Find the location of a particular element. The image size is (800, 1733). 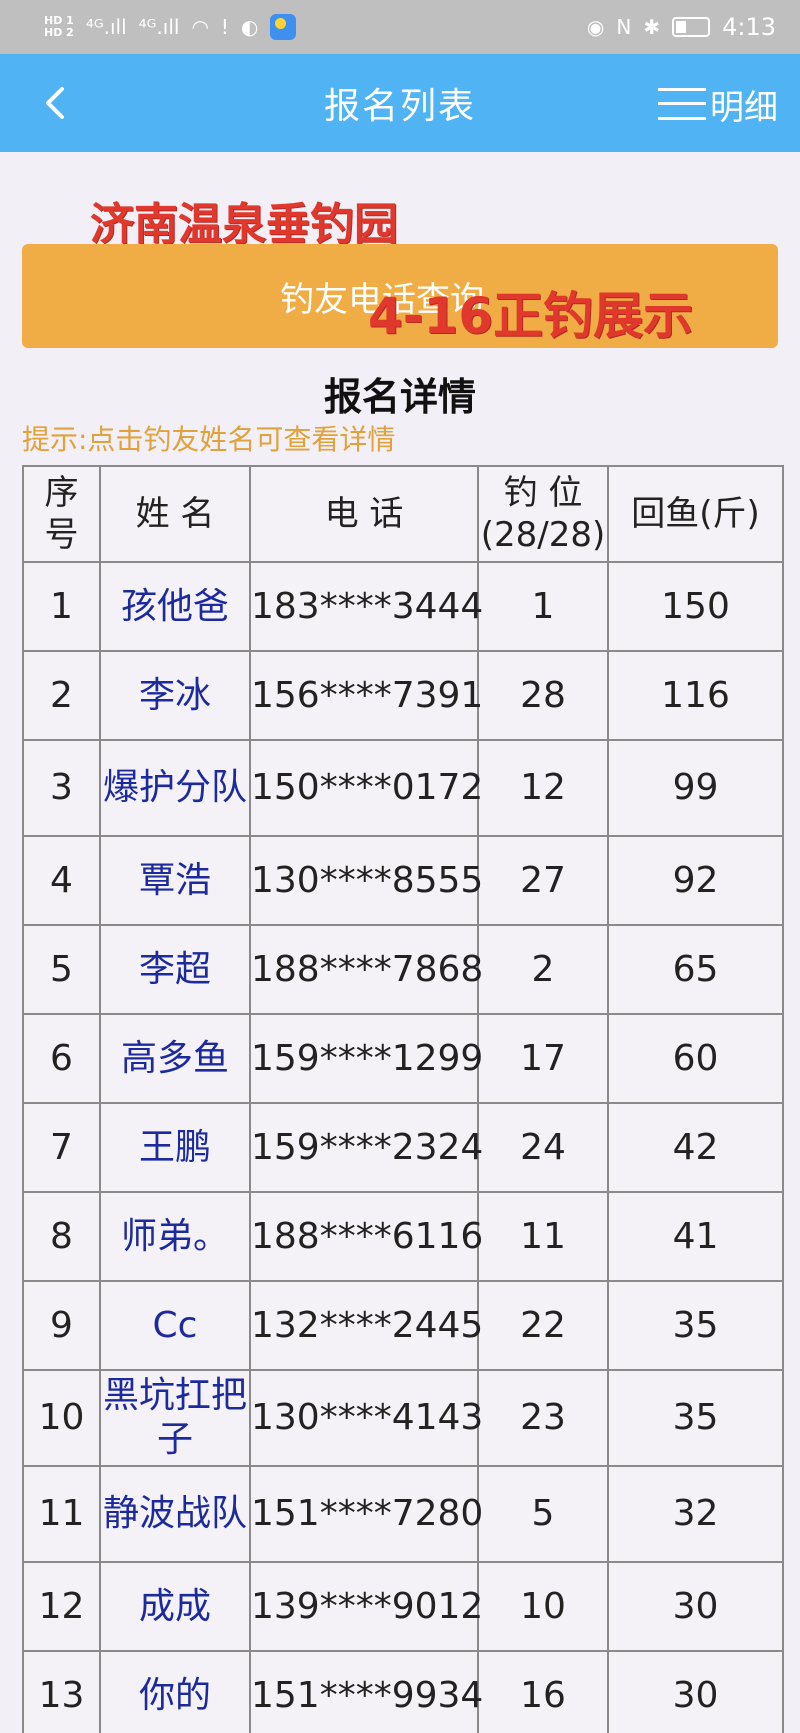

seat-cell: 11 is located at coordinates (543, 1236).